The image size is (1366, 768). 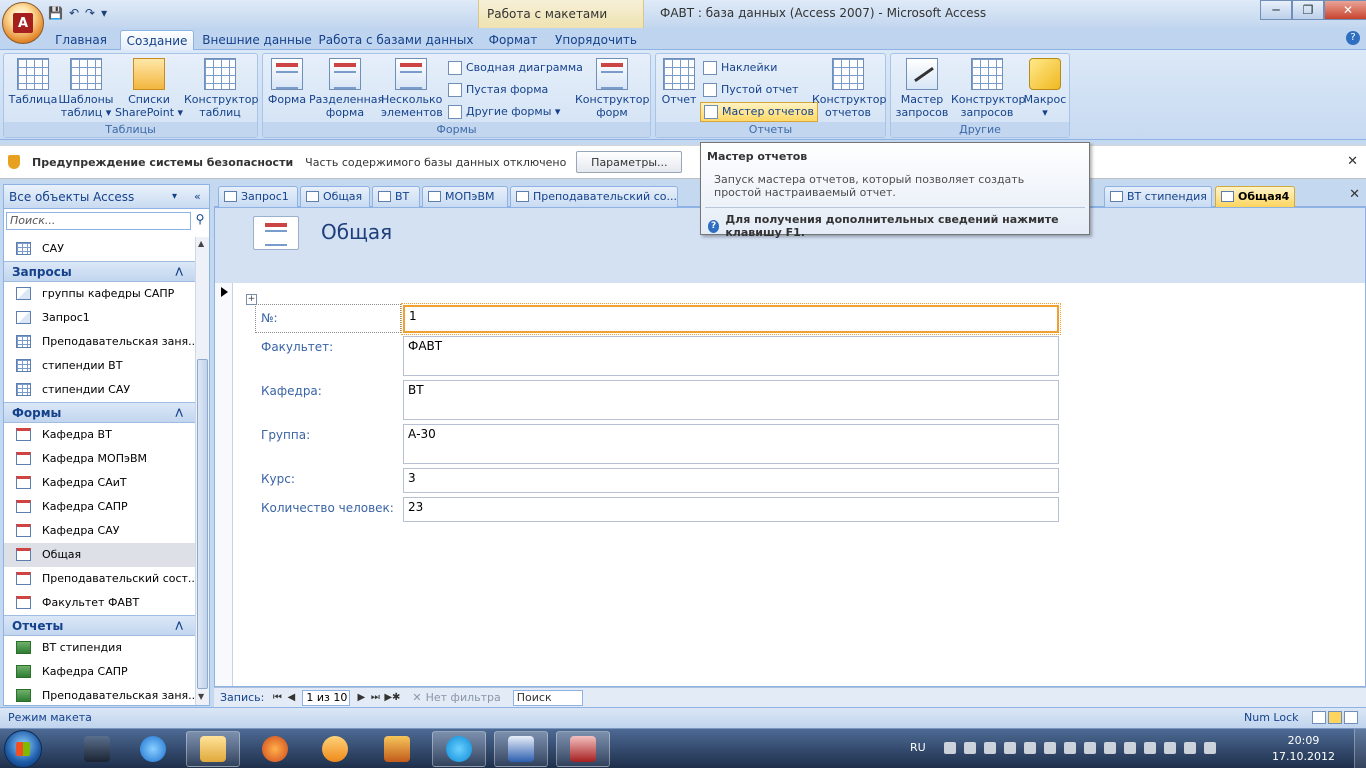 What do you see at coordinates (33, 82) in the screenshot?
I see `table-button: Таблица` at bounding box center [33, 82].